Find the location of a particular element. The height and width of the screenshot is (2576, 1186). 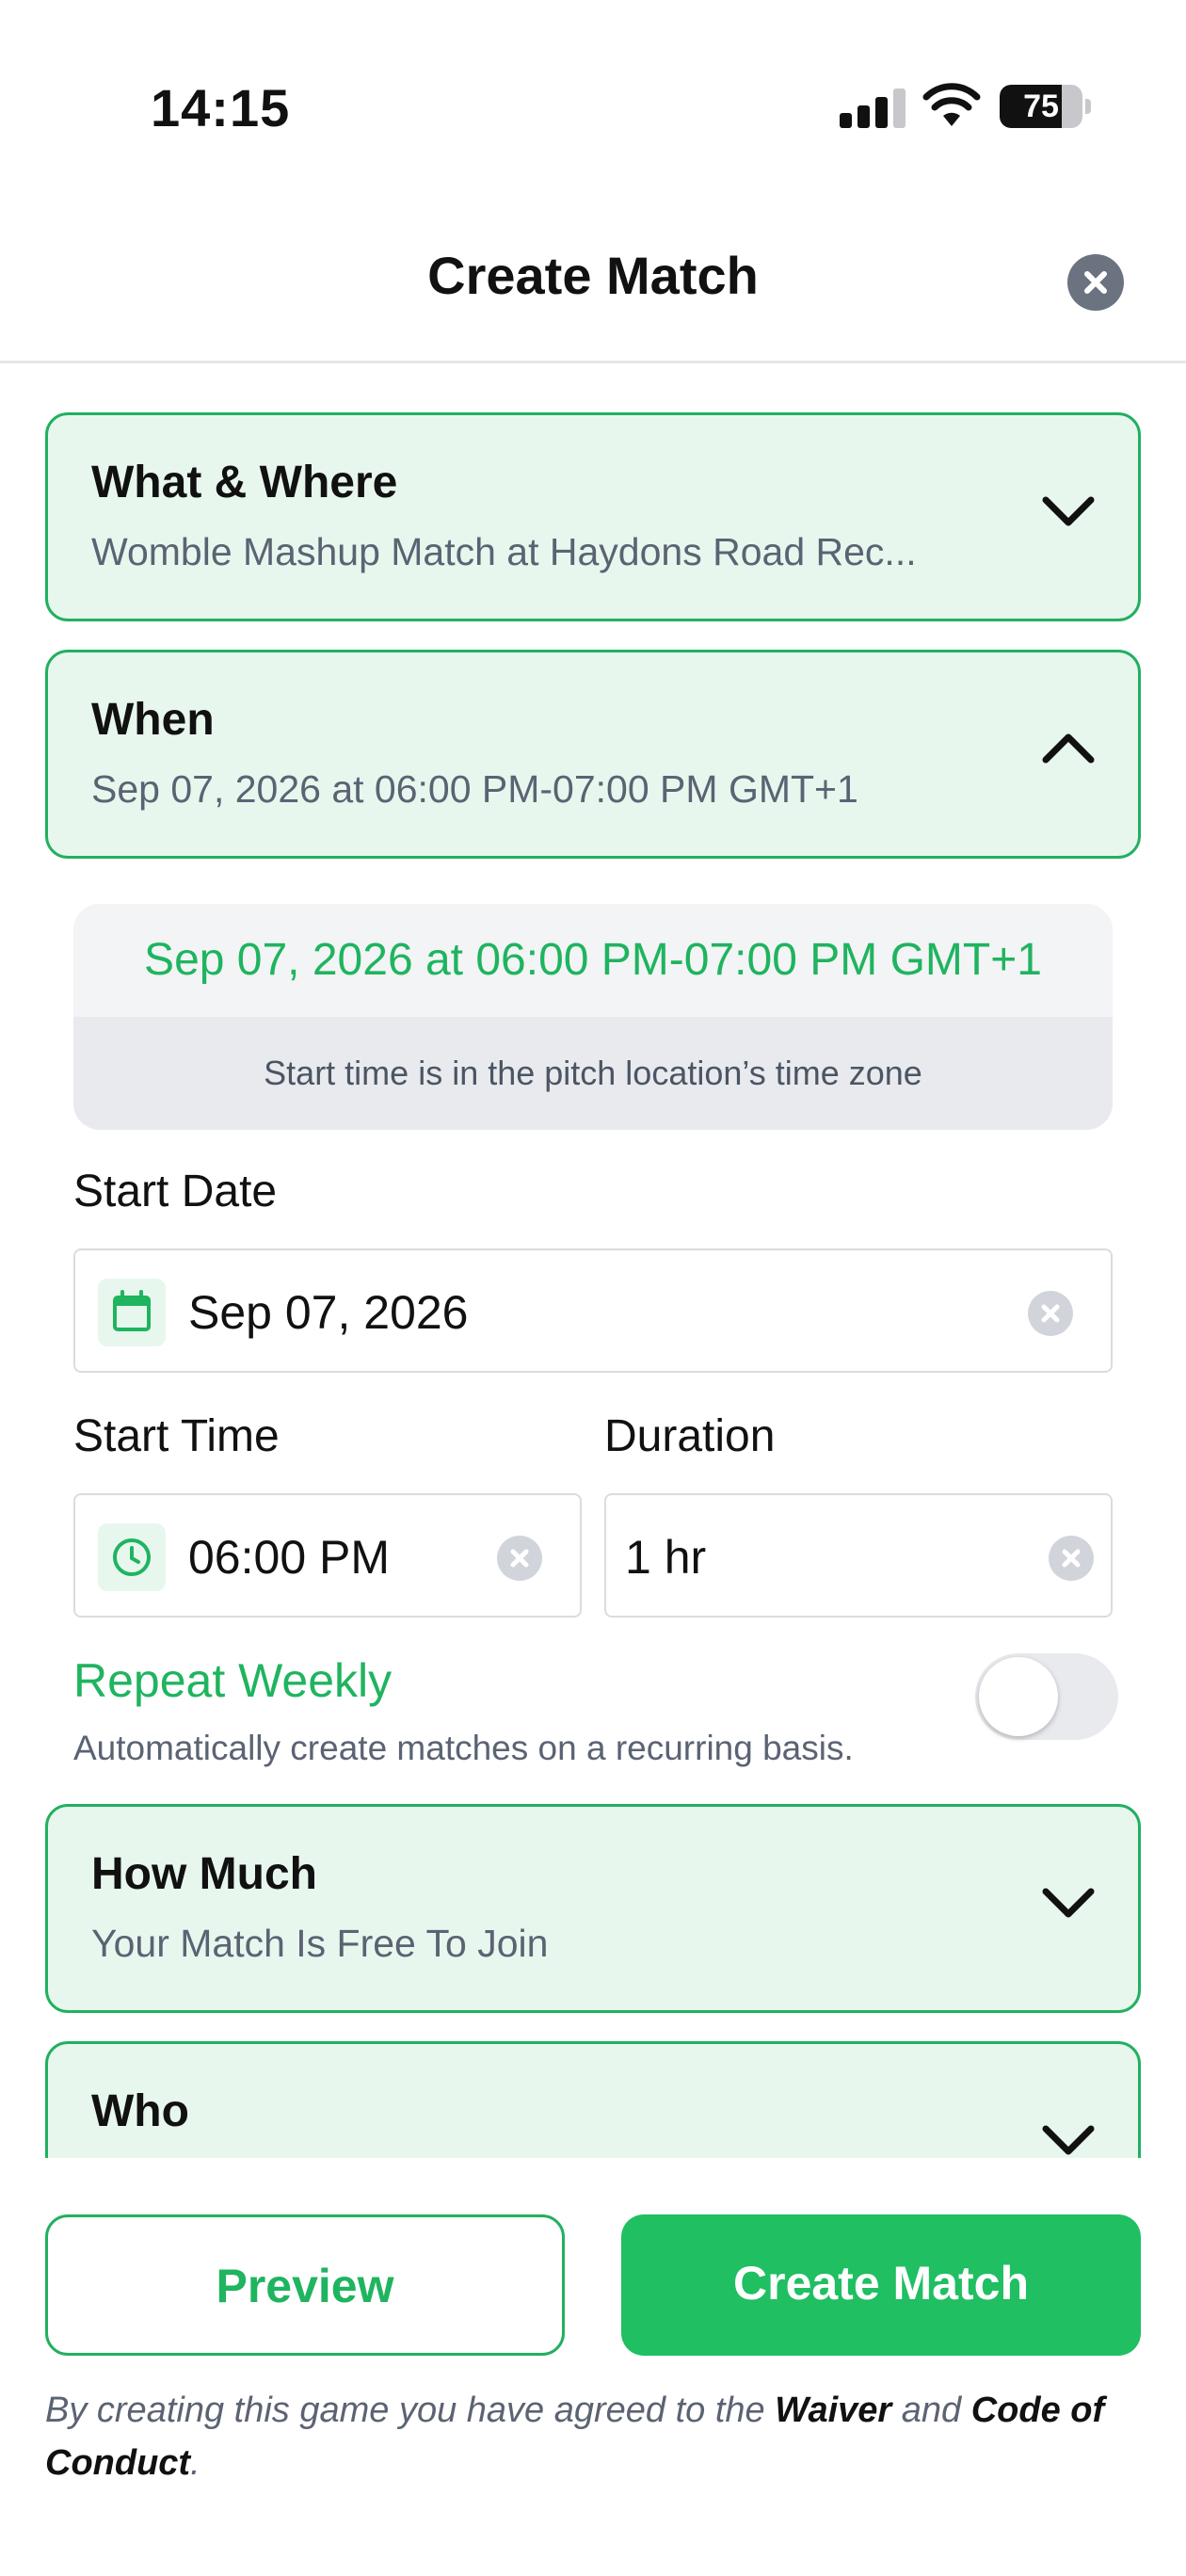

chevron-up-icon is located at coordinates (1068, 748).